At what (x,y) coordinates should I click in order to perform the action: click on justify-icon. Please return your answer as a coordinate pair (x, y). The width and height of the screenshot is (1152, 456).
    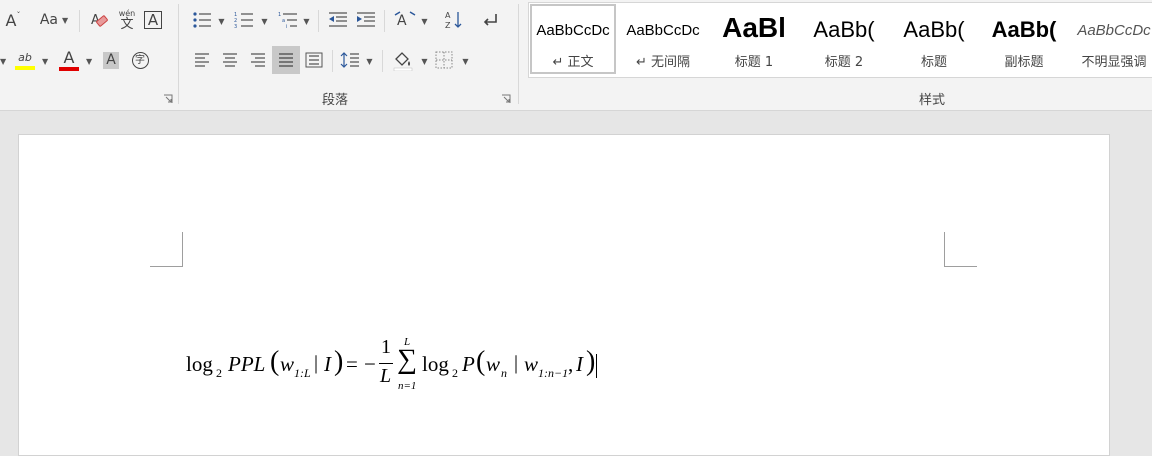
    Looking at the image, I should click on (286, 60).